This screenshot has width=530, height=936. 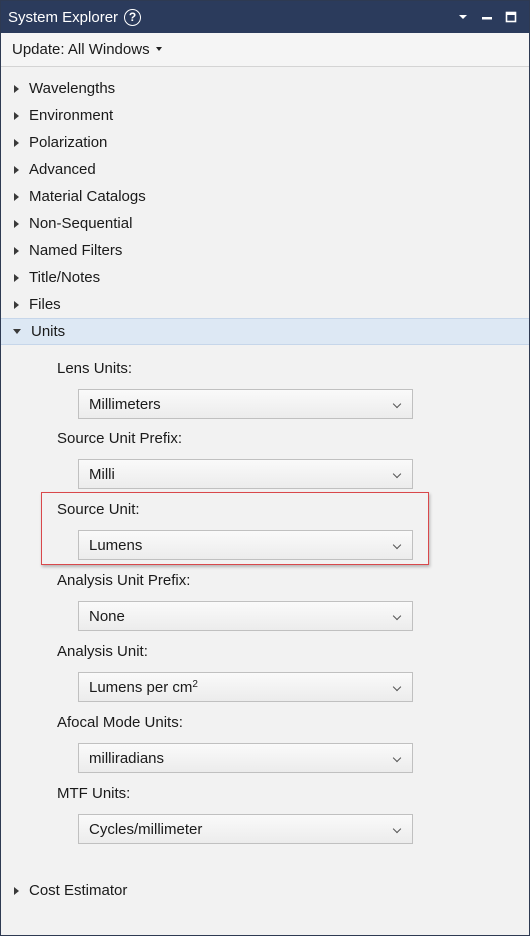 I want to click on dropdown-icon, so click(x=463, y=17).